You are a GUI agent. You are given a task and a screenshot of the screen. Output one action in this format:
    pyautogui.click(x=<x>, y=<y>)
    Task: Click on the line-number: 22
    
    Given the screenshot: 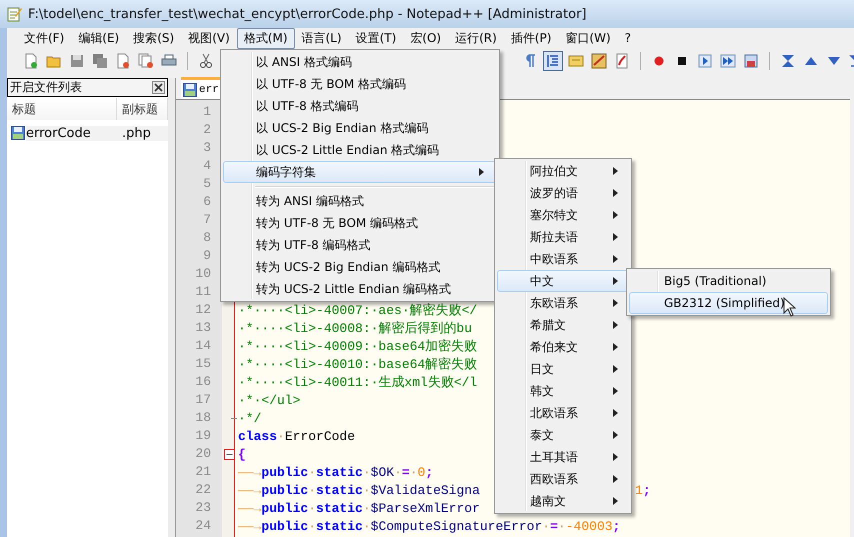 What is the action you would take?
    pyautogui.click(x=203, y=490)
    